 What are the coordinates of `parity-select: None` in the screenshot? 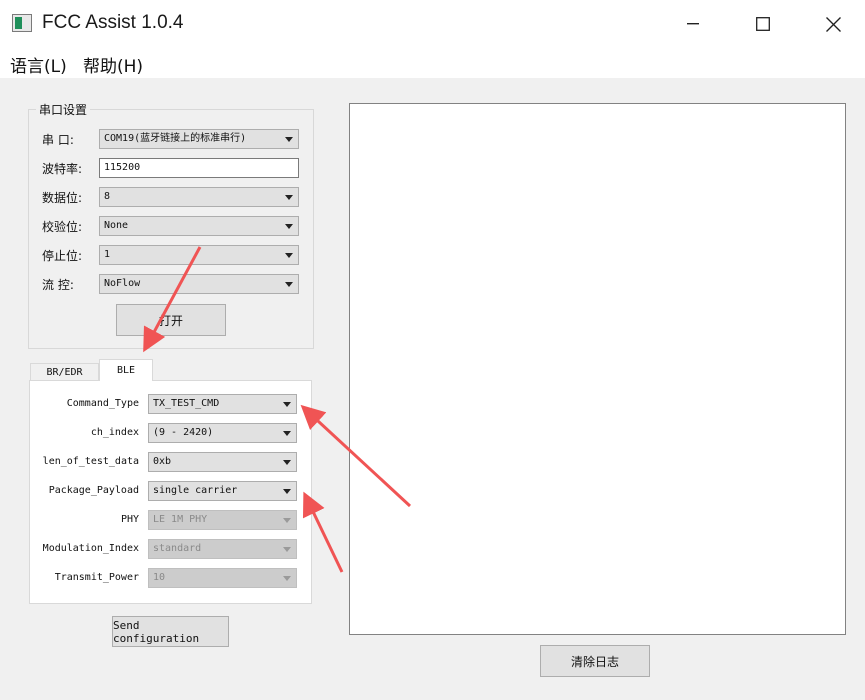 It's located at (199, 226).